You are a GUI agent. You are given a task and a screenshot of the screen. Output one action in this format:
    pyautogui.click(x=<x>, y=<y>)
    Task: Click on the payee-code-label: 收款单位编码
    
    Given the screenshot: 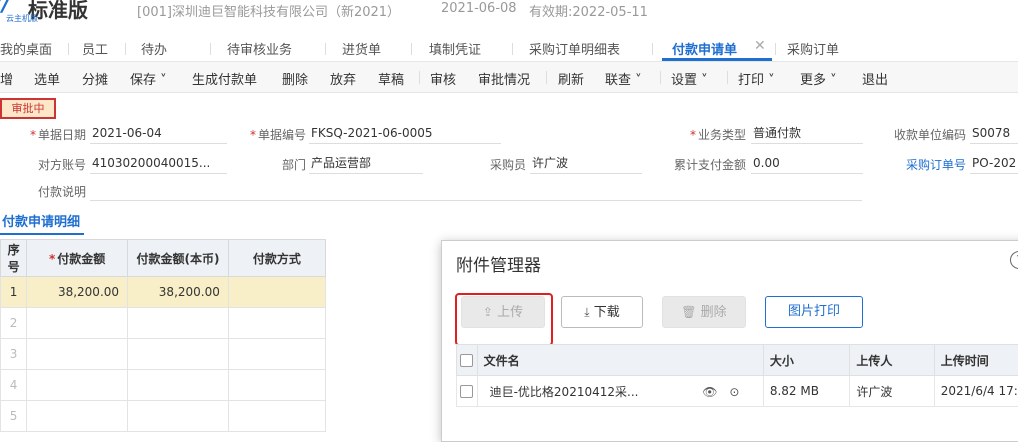 What is the action you would take?
    pyautogui.click(x=926, y=134)
    